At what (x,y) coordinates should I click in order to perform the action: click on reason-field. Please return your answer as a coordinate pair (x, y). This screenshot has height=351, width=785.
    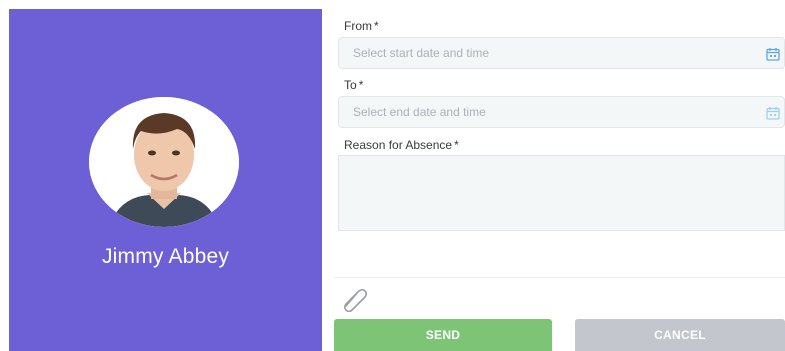
    Looking at the image, I should click on (561, 194).